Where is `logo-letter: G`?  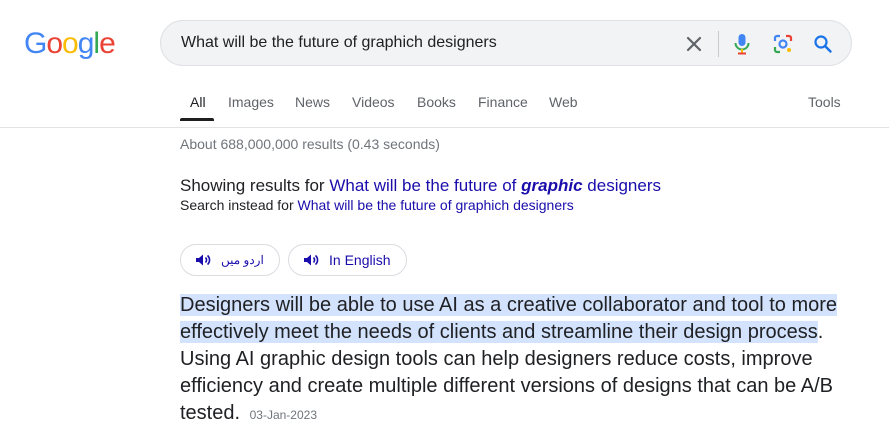 logo-letter: G is located at coordinates (35, 43).